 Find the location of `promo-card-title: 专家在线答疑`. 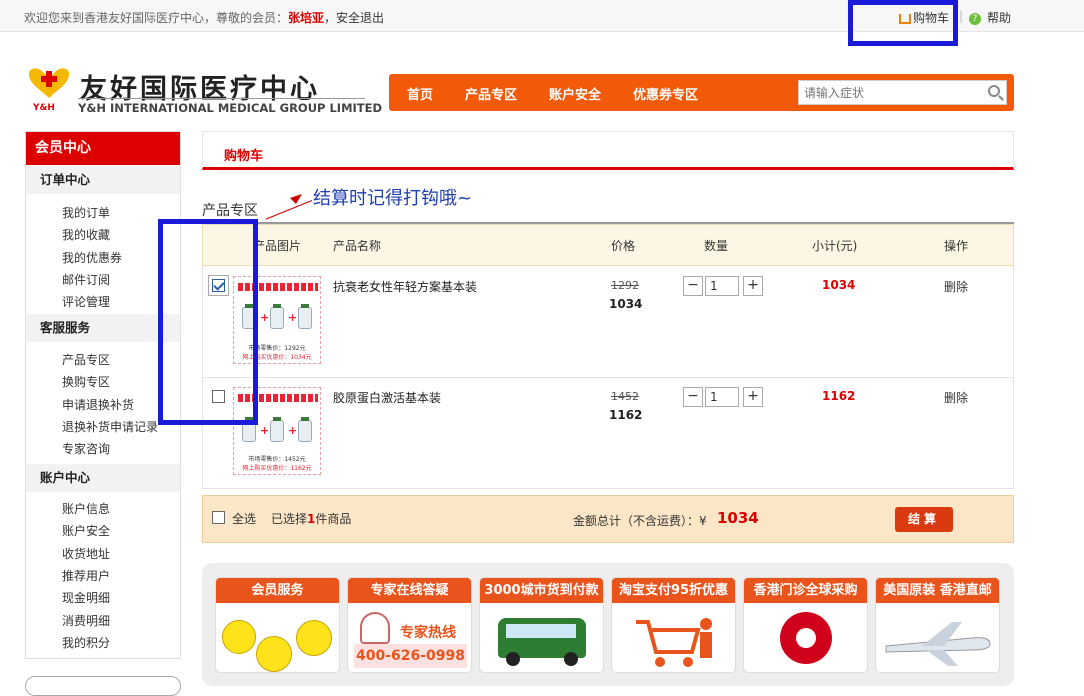

promo-card-title: 专家在线答疑 is located at coordinates (409, 590).